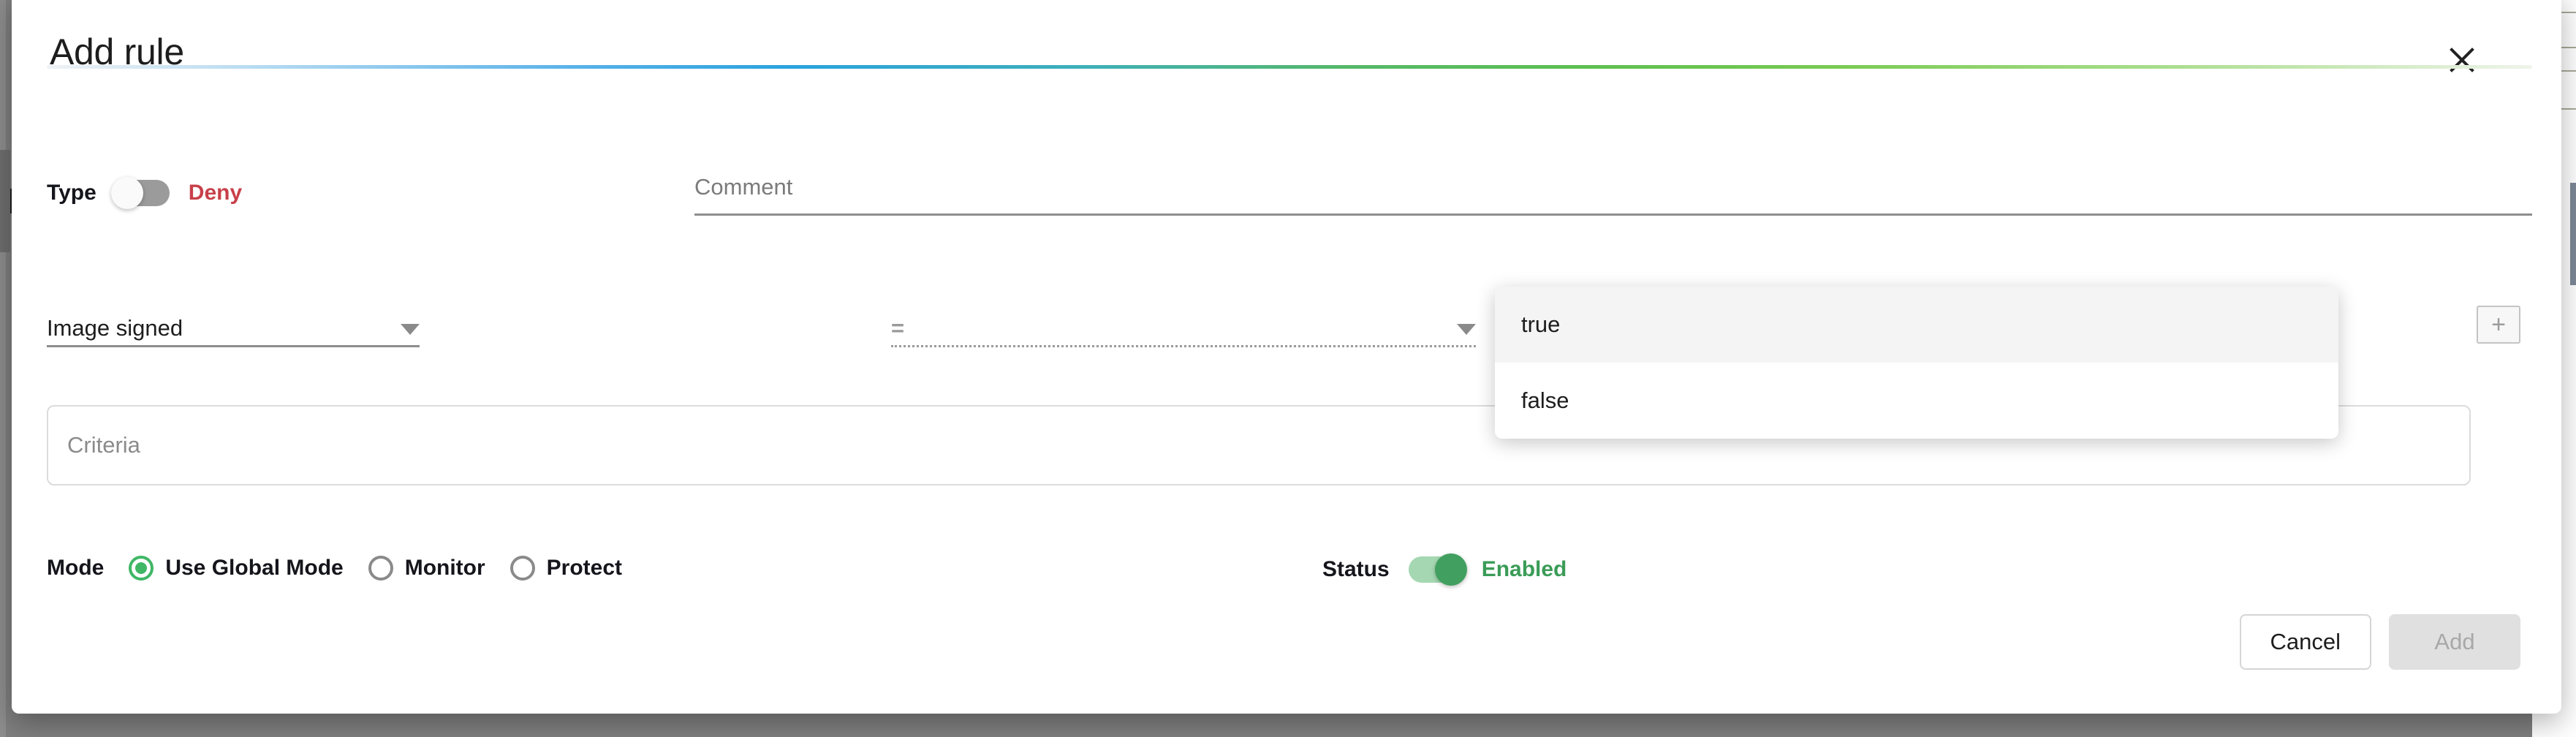 This screenshot has width=2576, height=737. What do you see at coordinates (1613, 214) in the screenshot?
I see `comment-underline` at bounding box center [1613, 214].